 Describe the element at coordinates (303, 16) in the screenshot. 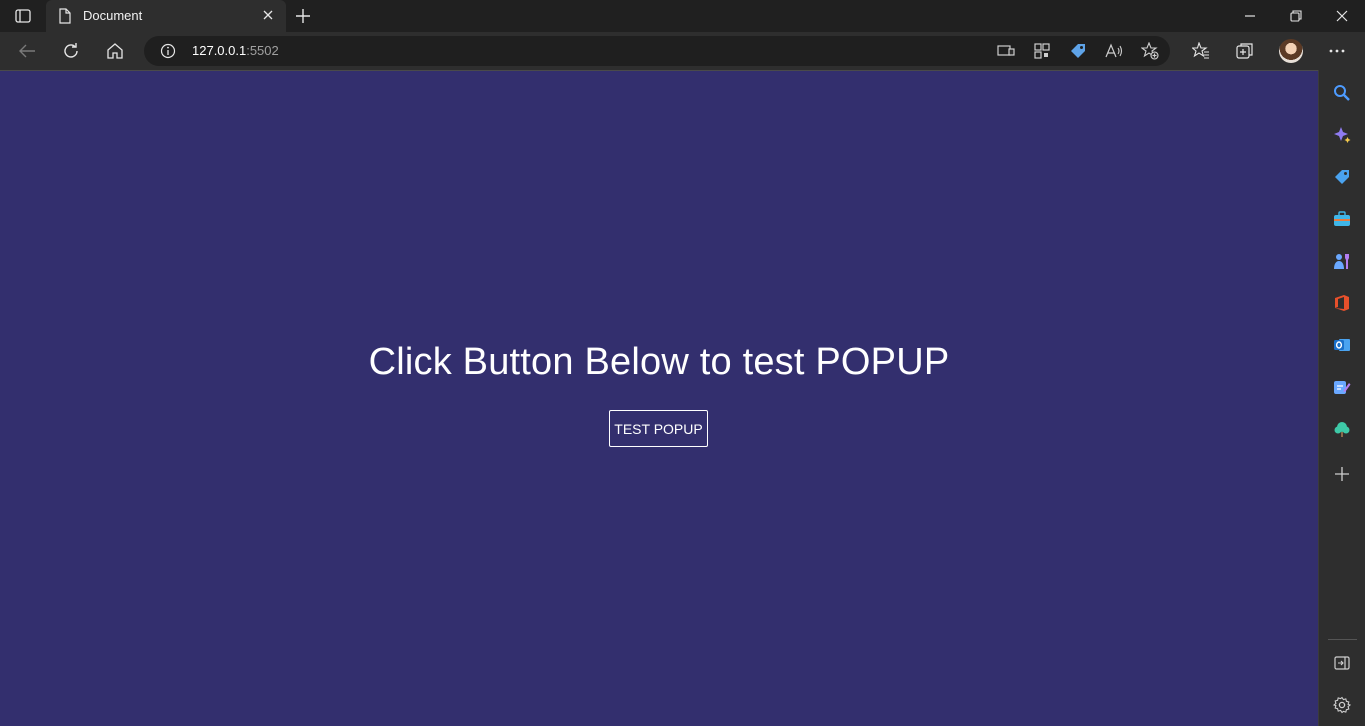

I see `new-tab-button` at that location.